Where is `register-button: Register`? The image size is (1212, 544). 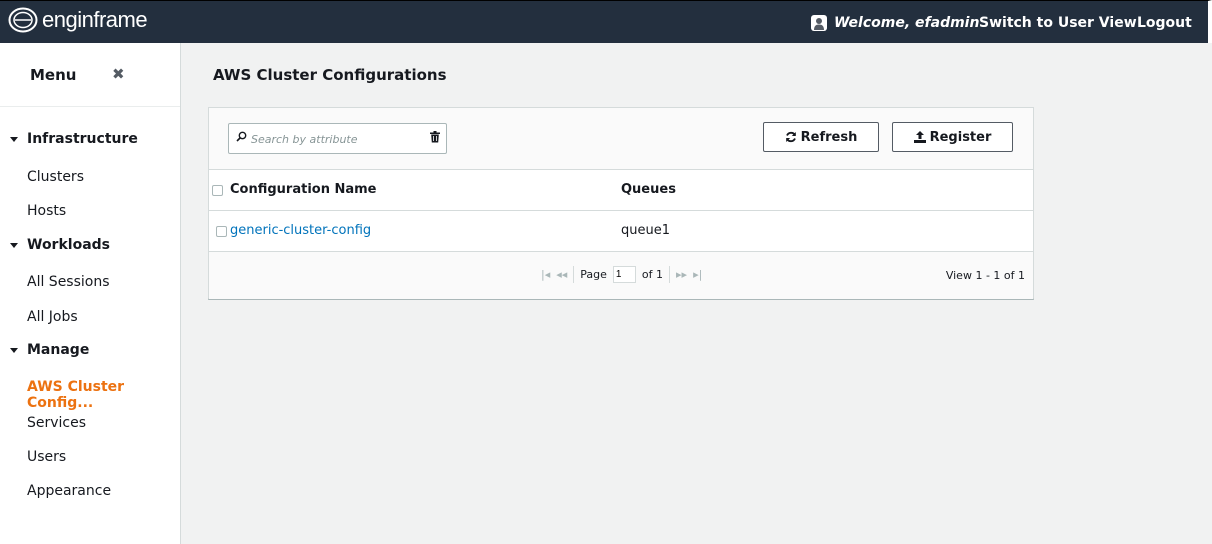 register-button: Register is located at coordinates (952, 137).